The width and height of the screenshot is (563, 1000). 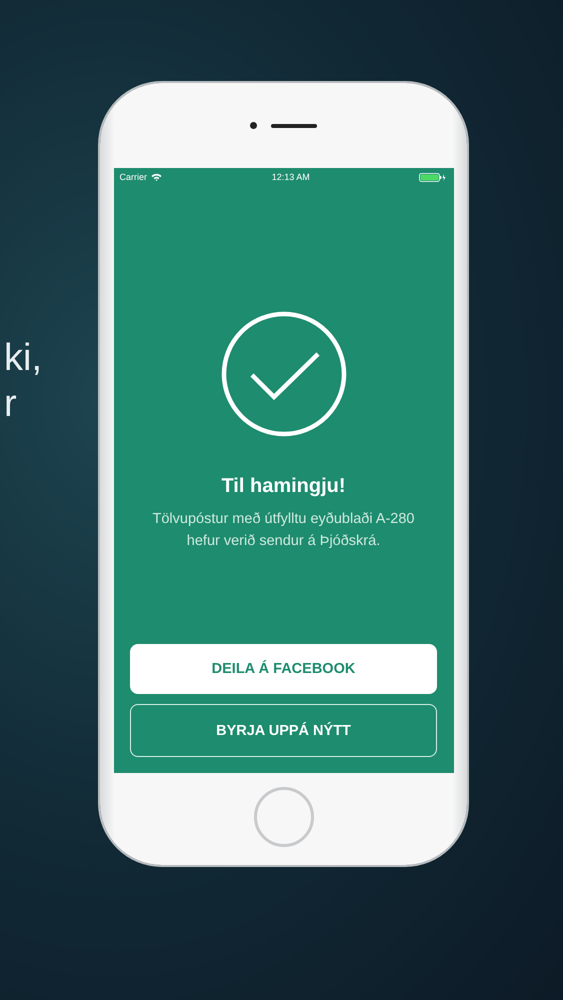 What do you see at coordinates (283, 374) in the screenshot?
I see `checkmark-circle-icon` at bounding box center [283, 374].